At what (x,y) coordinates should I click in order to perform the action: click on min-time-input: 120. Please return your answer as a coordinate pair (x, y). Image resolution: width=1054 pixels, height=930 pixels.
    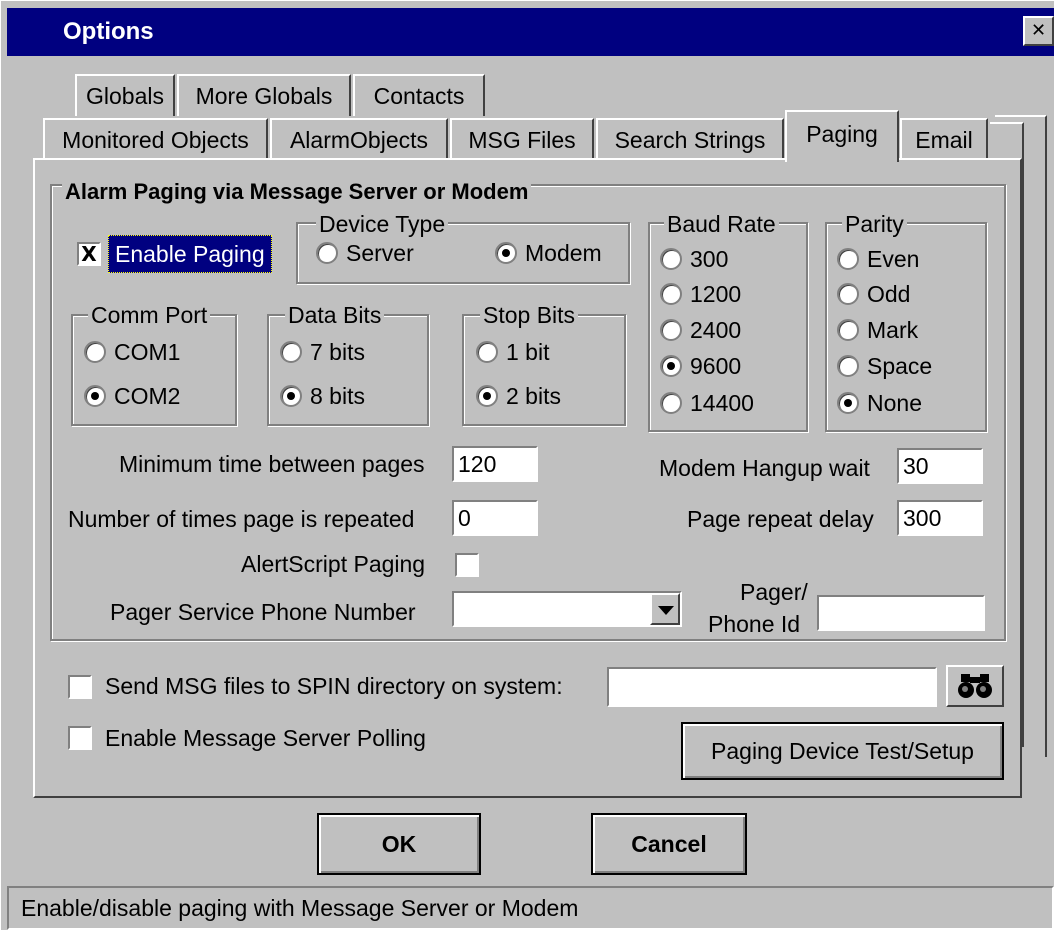
    Looking at the image, I should click on (495, 464).